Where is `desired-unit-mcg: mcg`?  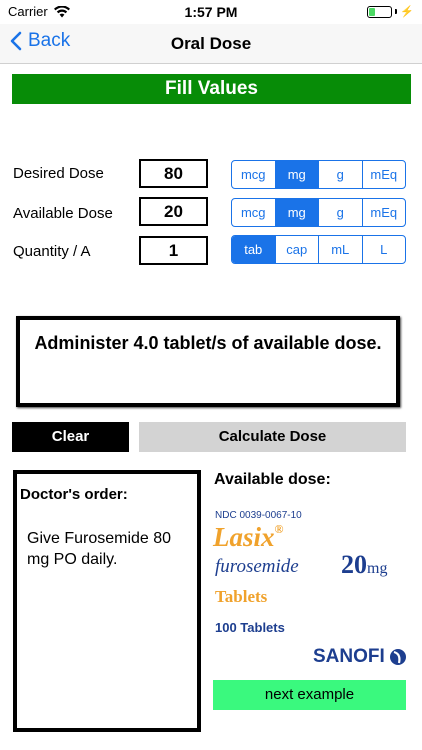 desired-unit-mcg: mcg is located at coordinates (254, 174).